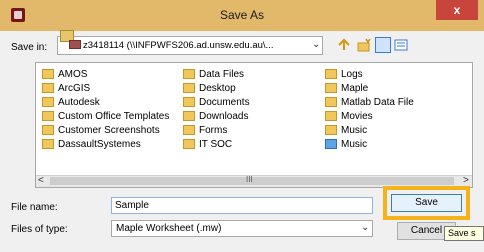  Describe the element at coordinates (242, 205) in the screenshot. I see `file-name-input` at that location.